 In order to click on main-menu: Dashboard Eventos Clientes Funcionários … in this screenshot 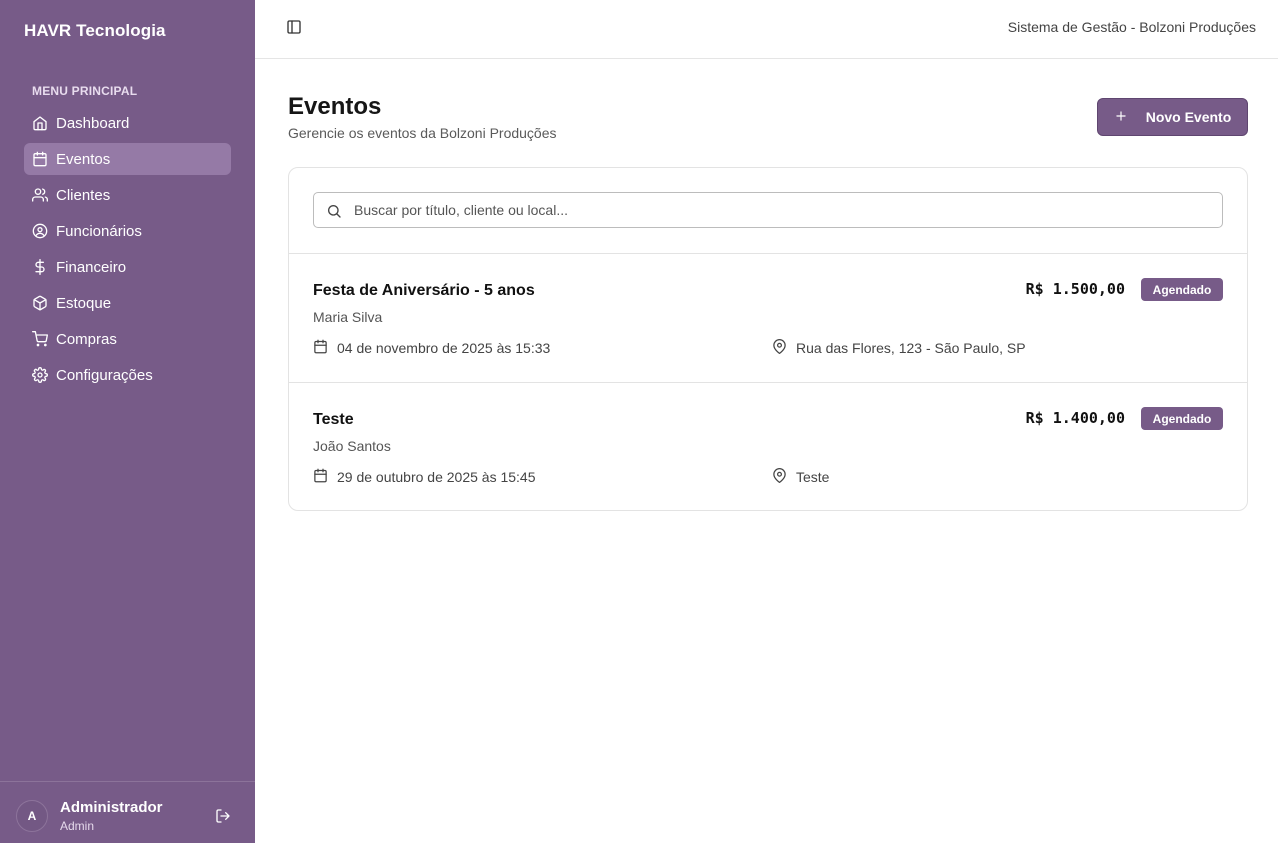, I will do `click(127, 251)`.